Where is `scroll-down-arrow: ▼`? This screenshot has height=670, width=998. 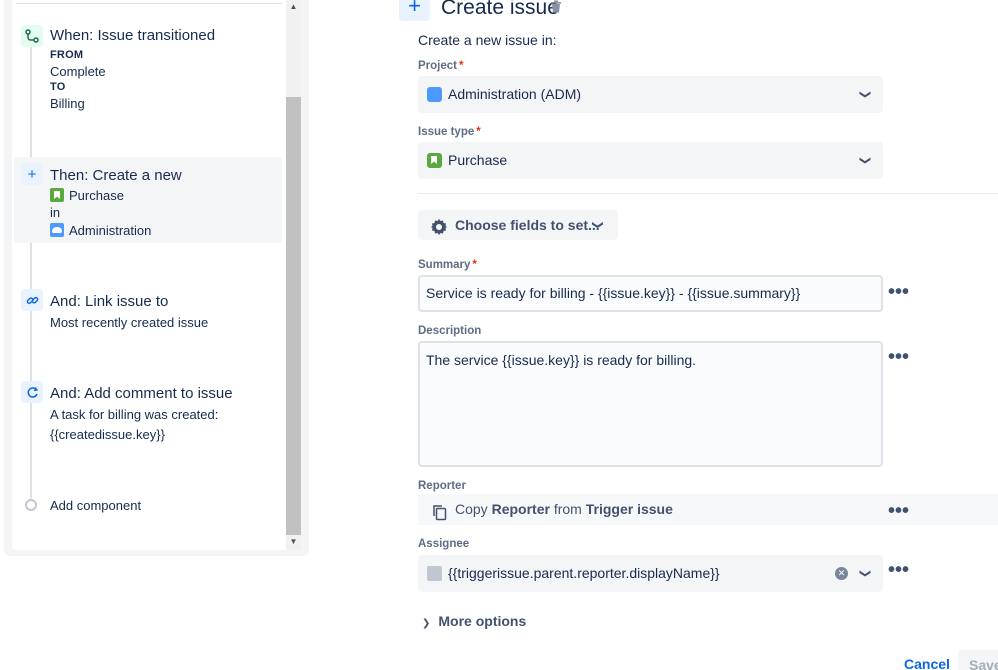
scroll-down-arrow: ▼ is located at coordinates (293, 542).